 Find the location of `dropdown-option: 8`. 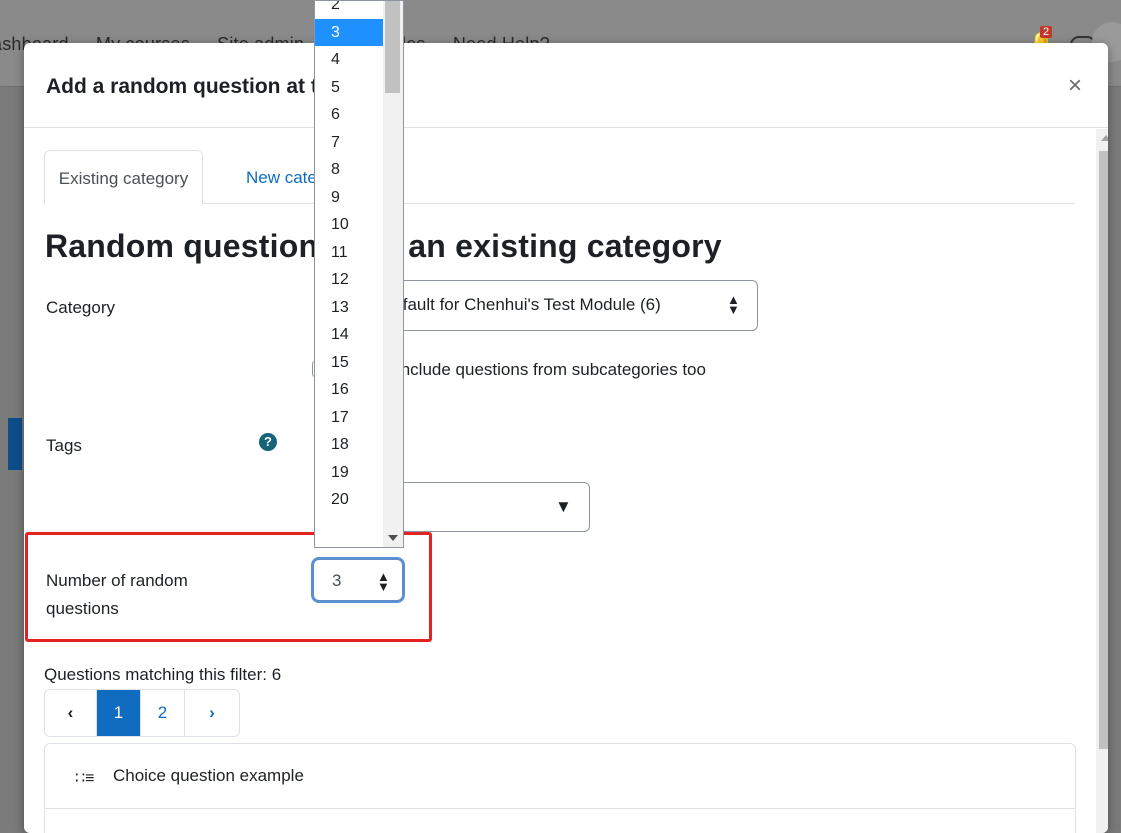

dropdown-option: 8 is located at coordinates (349, 170).